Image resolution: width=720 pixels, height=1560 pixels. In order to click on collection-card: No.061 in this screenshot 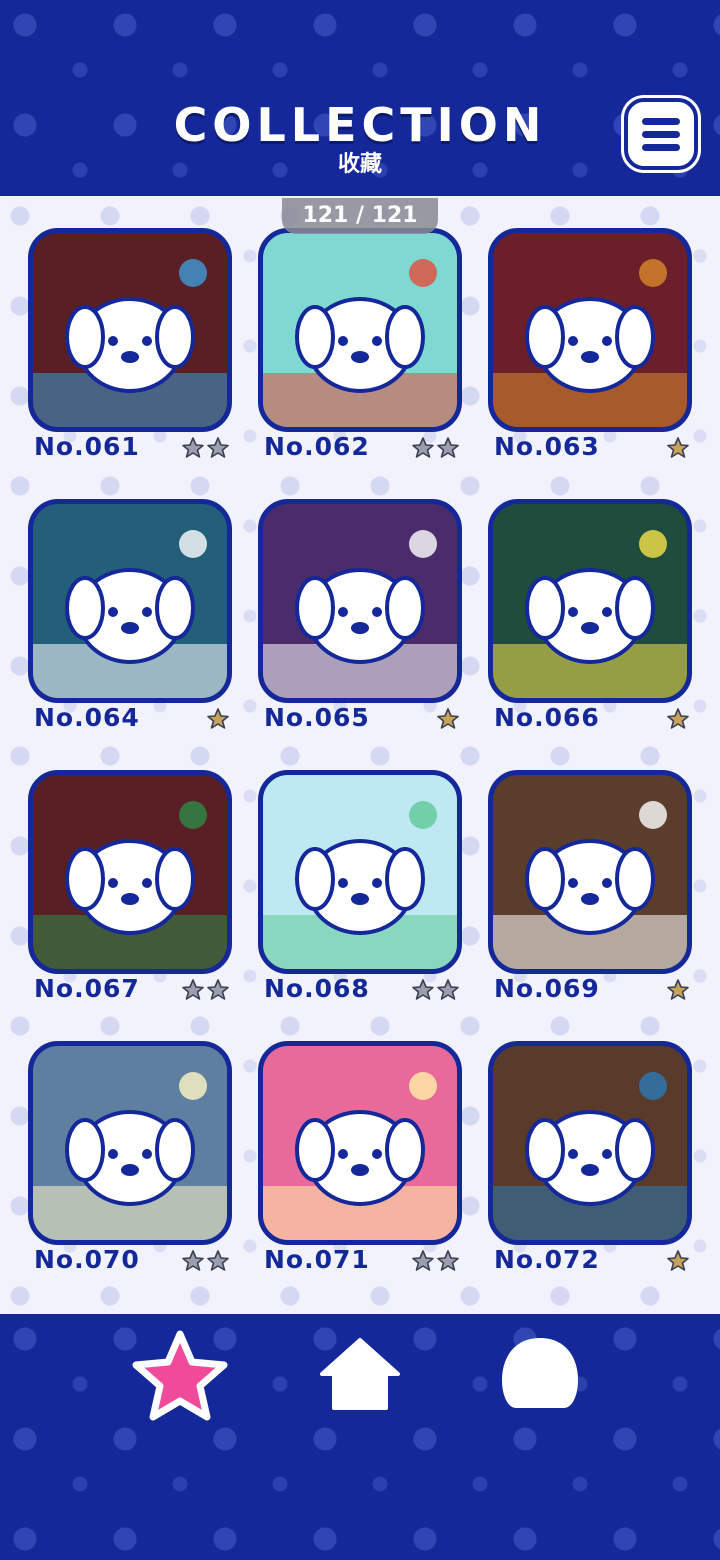, I will do `click(130, 350)`.